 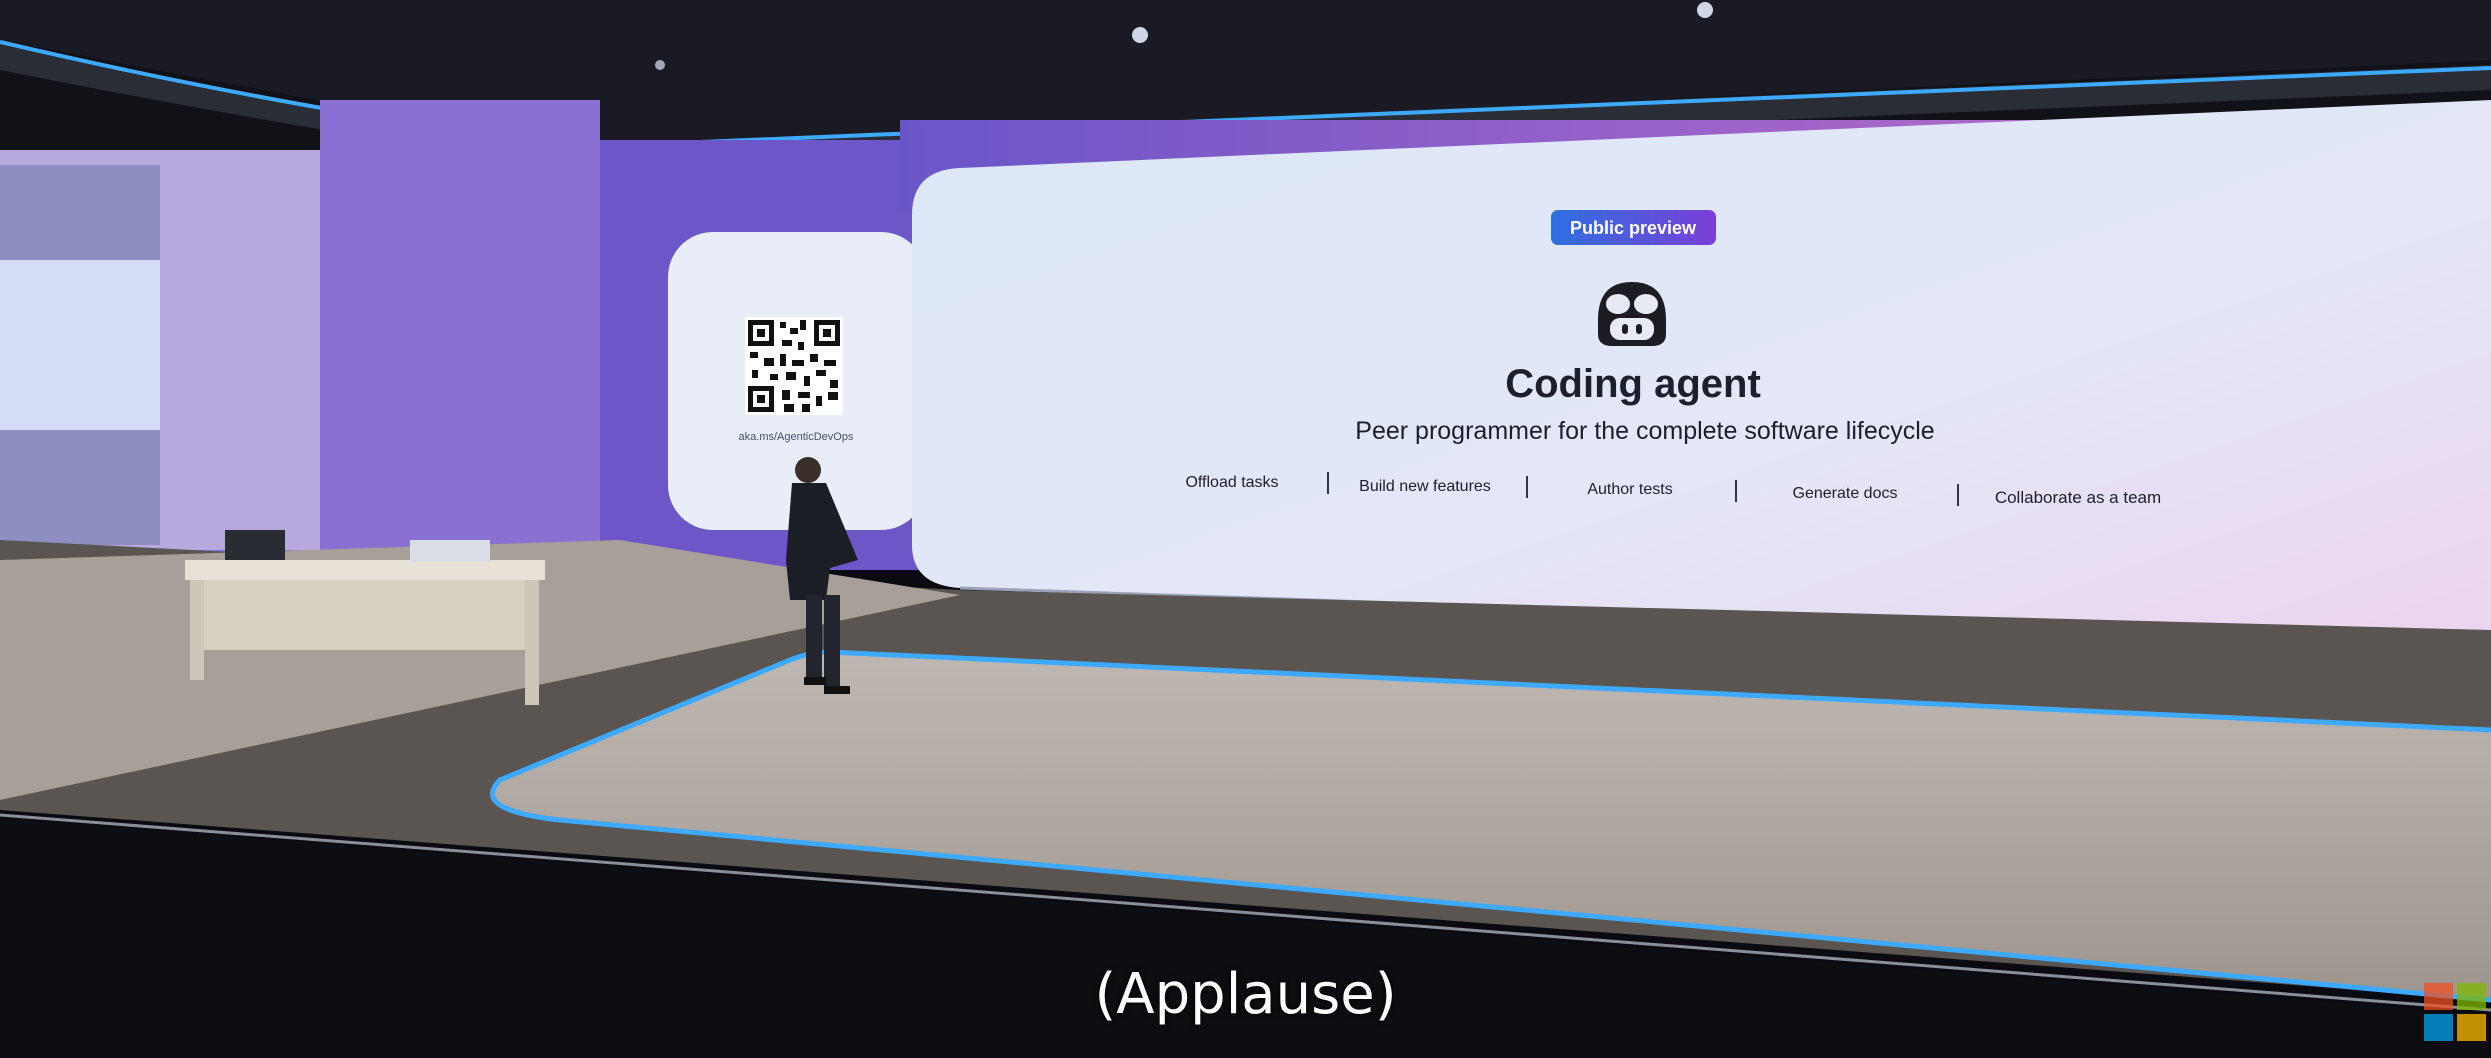 I want to click on qr-url: aka.ms/AgenticDevOps, so click(x=796, y=437).